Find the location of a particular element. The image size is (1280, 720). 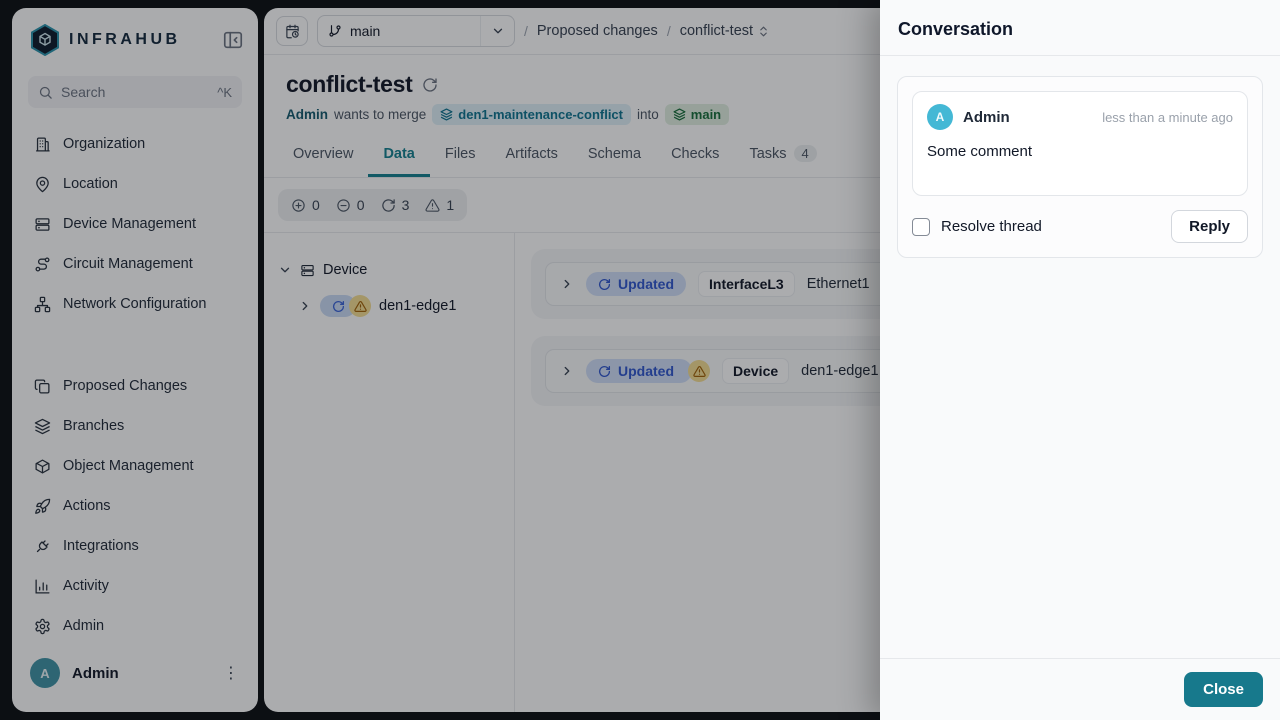

comment-timestamp: less than a minute ago is located at coordinates (1167, 117).